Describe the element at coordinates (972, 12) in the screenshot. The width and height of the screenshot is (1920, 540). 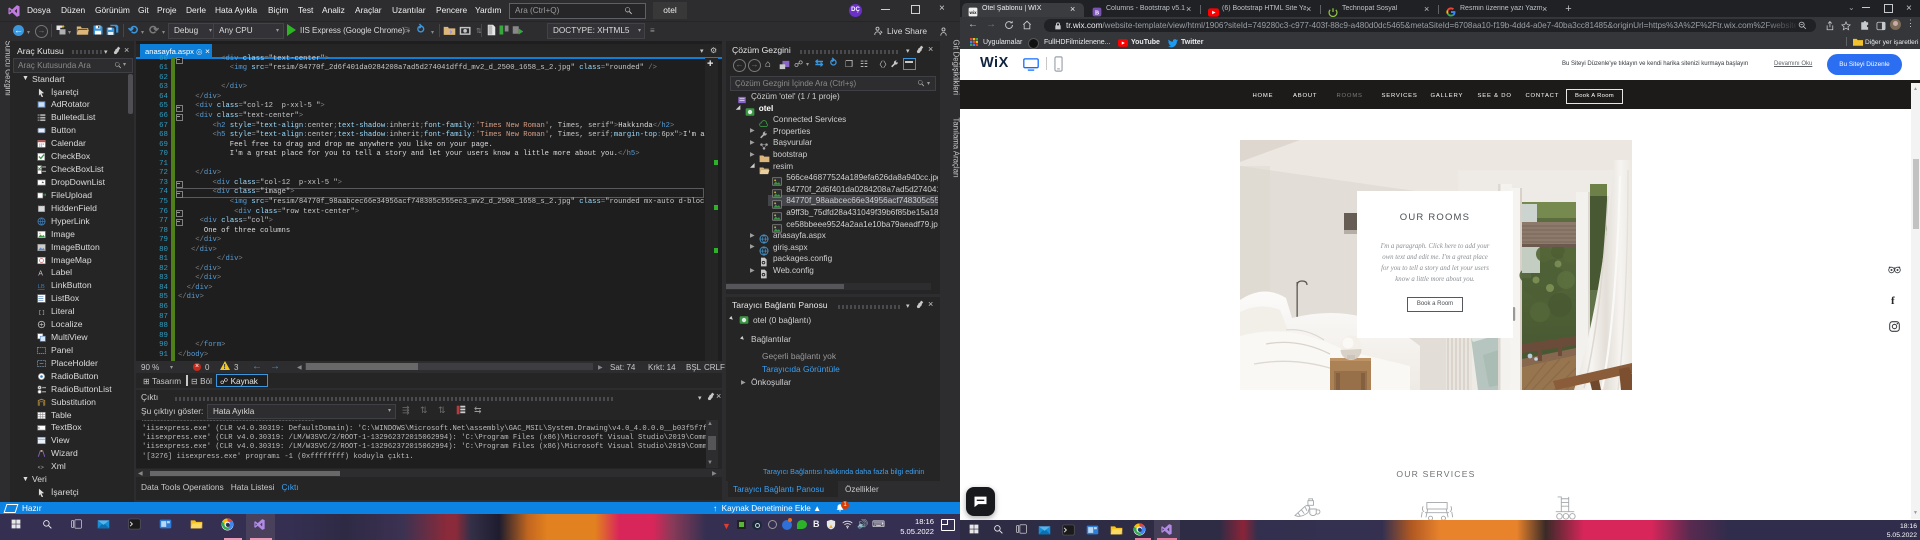
I see `svg-text: wix` at that location.